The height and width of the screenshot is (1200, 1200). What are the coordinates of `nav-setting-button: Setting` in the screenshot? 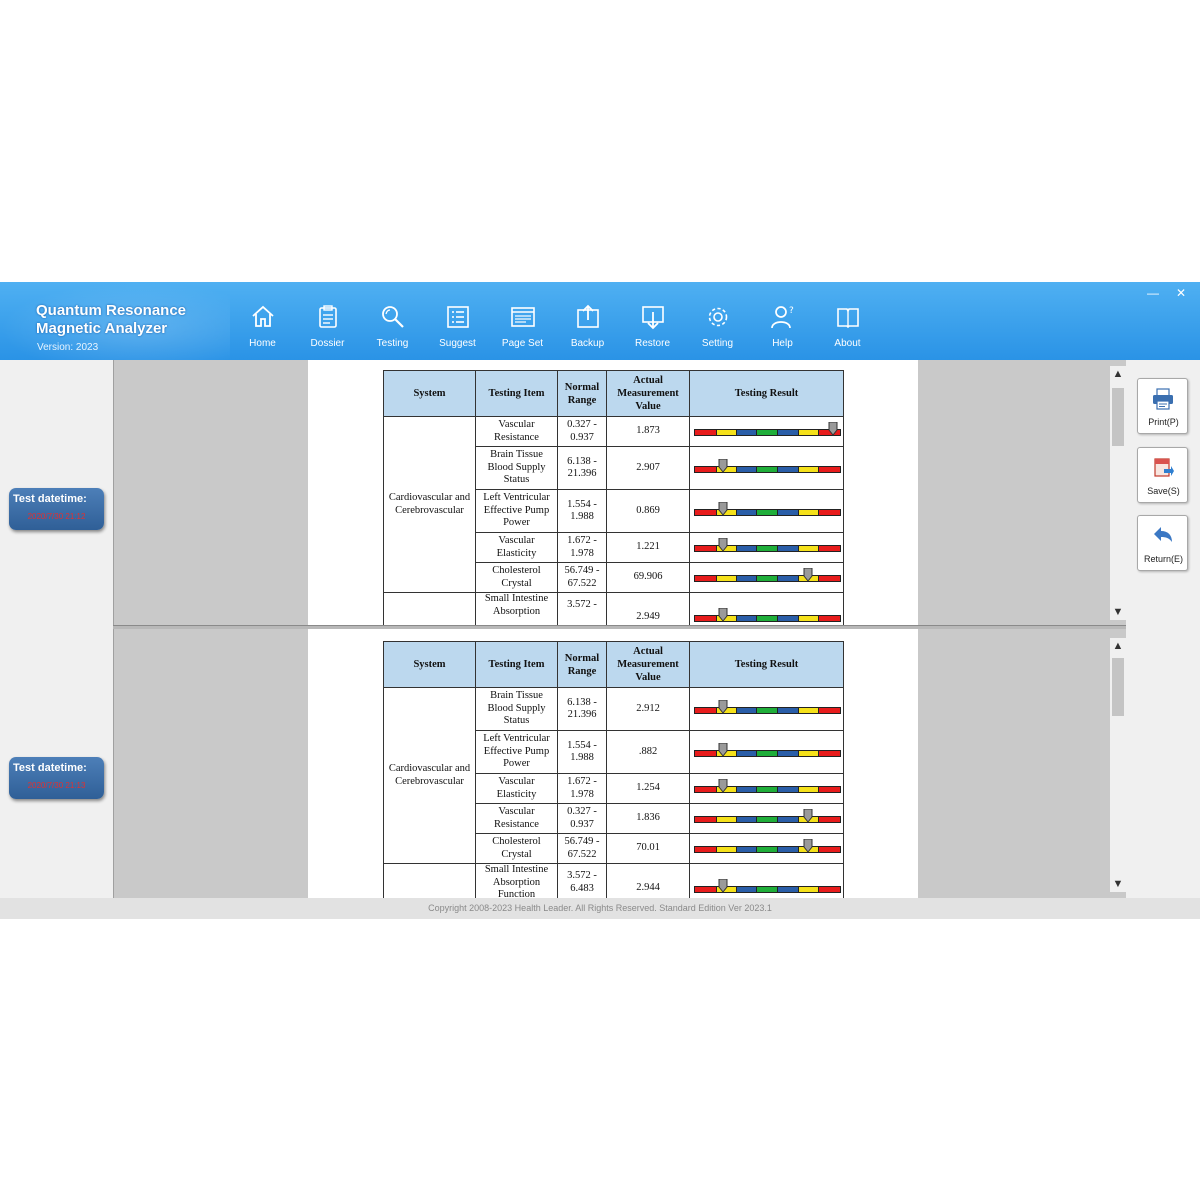 It's located at (717, 321).